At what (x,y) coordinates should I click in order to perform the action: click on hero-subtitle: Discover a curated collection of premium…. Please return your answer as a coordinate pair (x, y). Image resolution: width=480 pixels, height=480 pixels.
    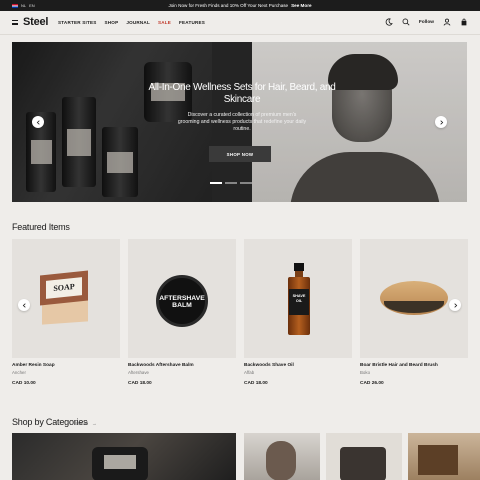
    Looking at the image, I should click on (242, 122).